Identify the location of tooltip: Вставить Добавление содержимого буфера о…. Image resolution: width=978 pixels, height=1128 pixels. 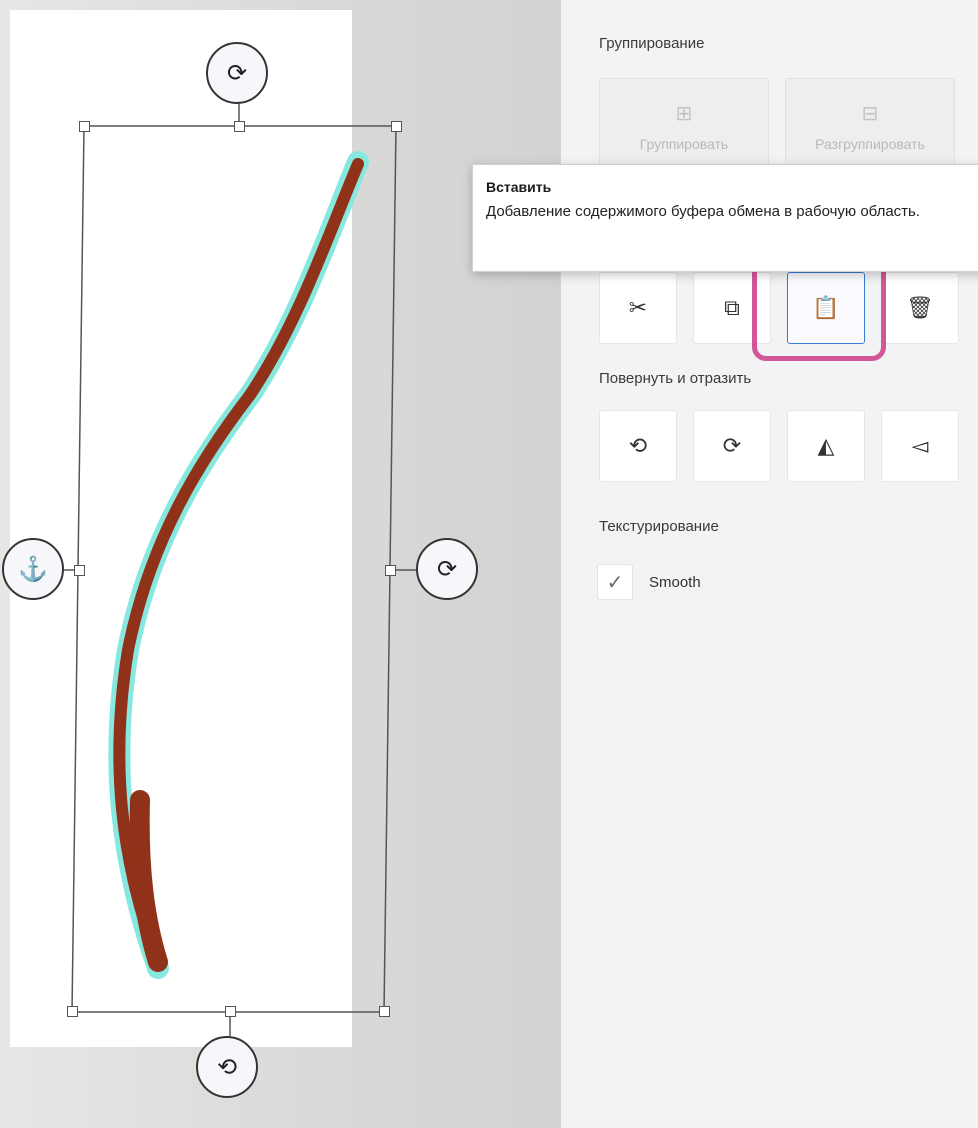
(725, 218).